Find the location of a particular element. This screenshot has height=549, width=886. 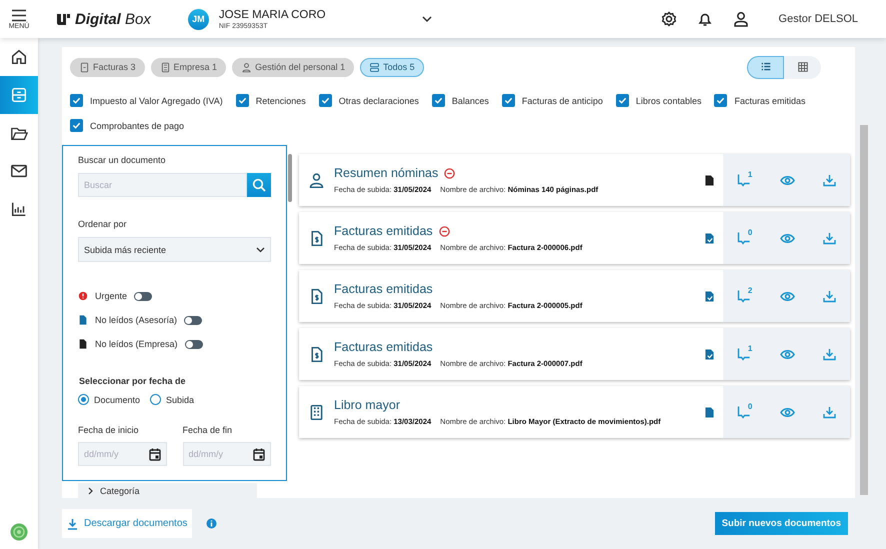

checkbox-label: Libros contables is located at coordinates (669, 101).